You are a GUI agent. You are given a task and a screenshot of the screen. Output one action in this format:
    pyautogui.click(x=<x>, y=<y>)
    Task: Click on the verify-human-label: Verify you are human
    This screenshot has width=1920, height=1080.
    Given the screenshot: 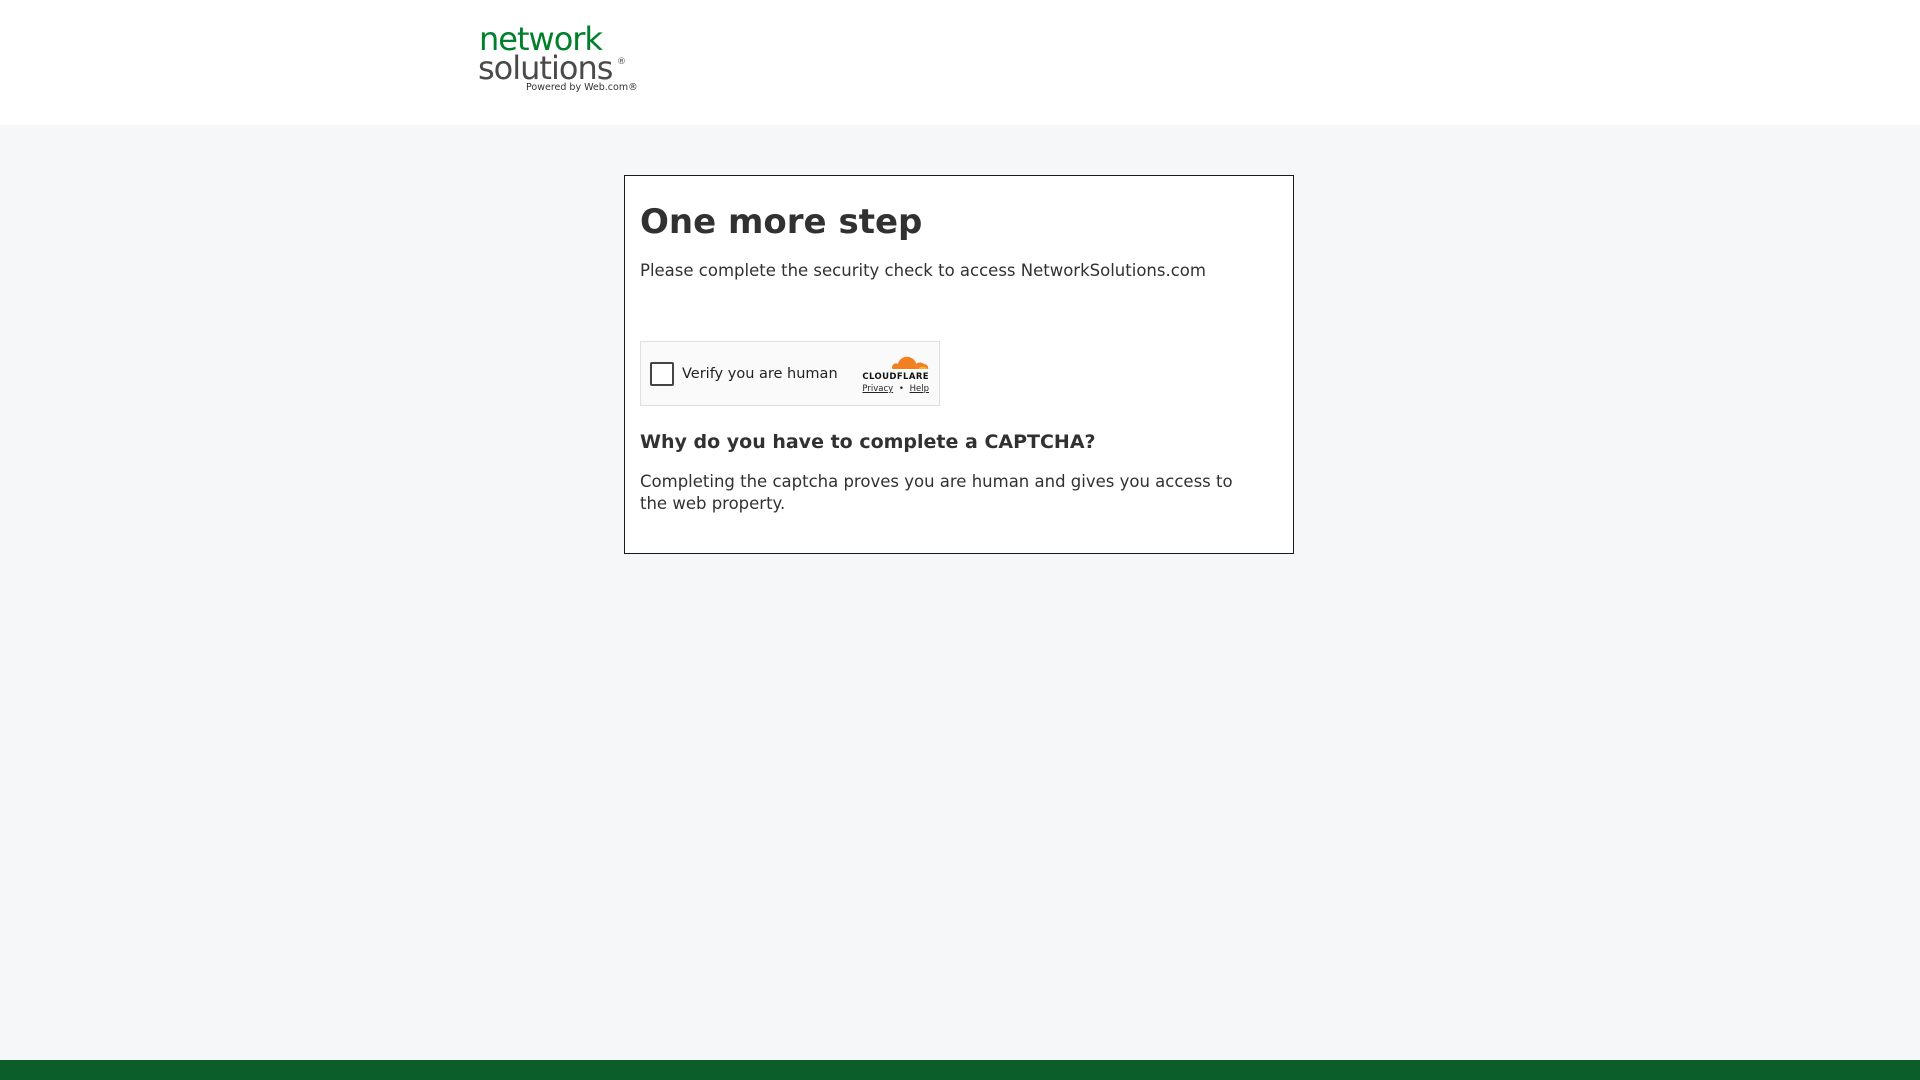 What is the action you would take?
    pyautogui.click(x=760, y=374)
    